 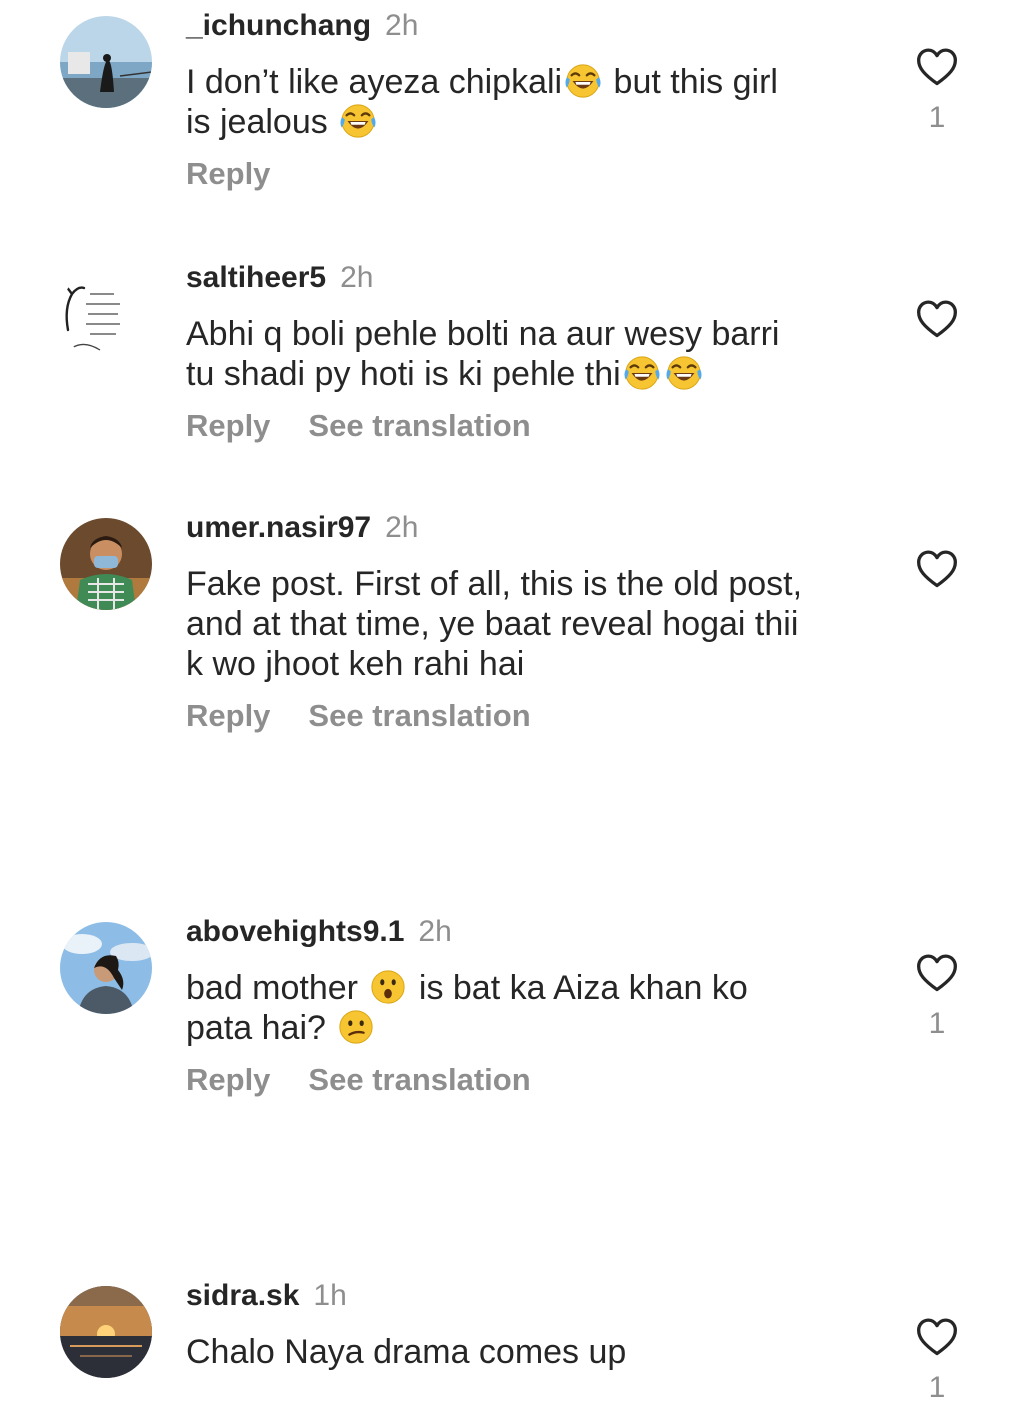 I want to click on comment-actions: Reply, so click(x=228, y=174).